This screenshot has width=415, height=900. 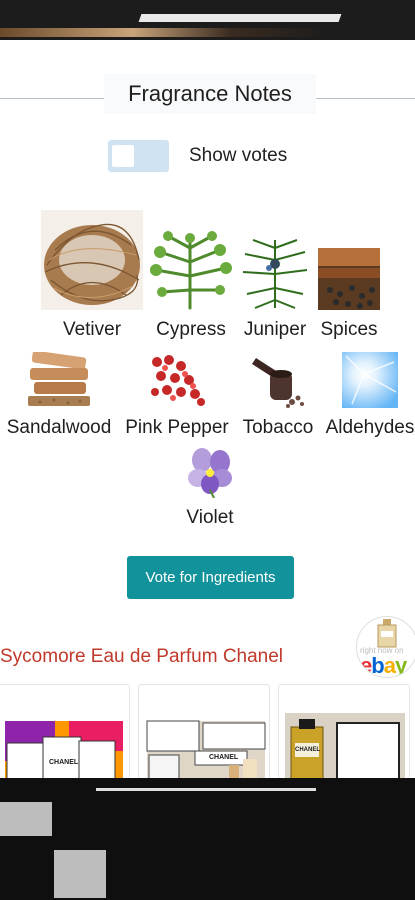 I want to click on note-spices: Spices, so click(x=349, y=294).